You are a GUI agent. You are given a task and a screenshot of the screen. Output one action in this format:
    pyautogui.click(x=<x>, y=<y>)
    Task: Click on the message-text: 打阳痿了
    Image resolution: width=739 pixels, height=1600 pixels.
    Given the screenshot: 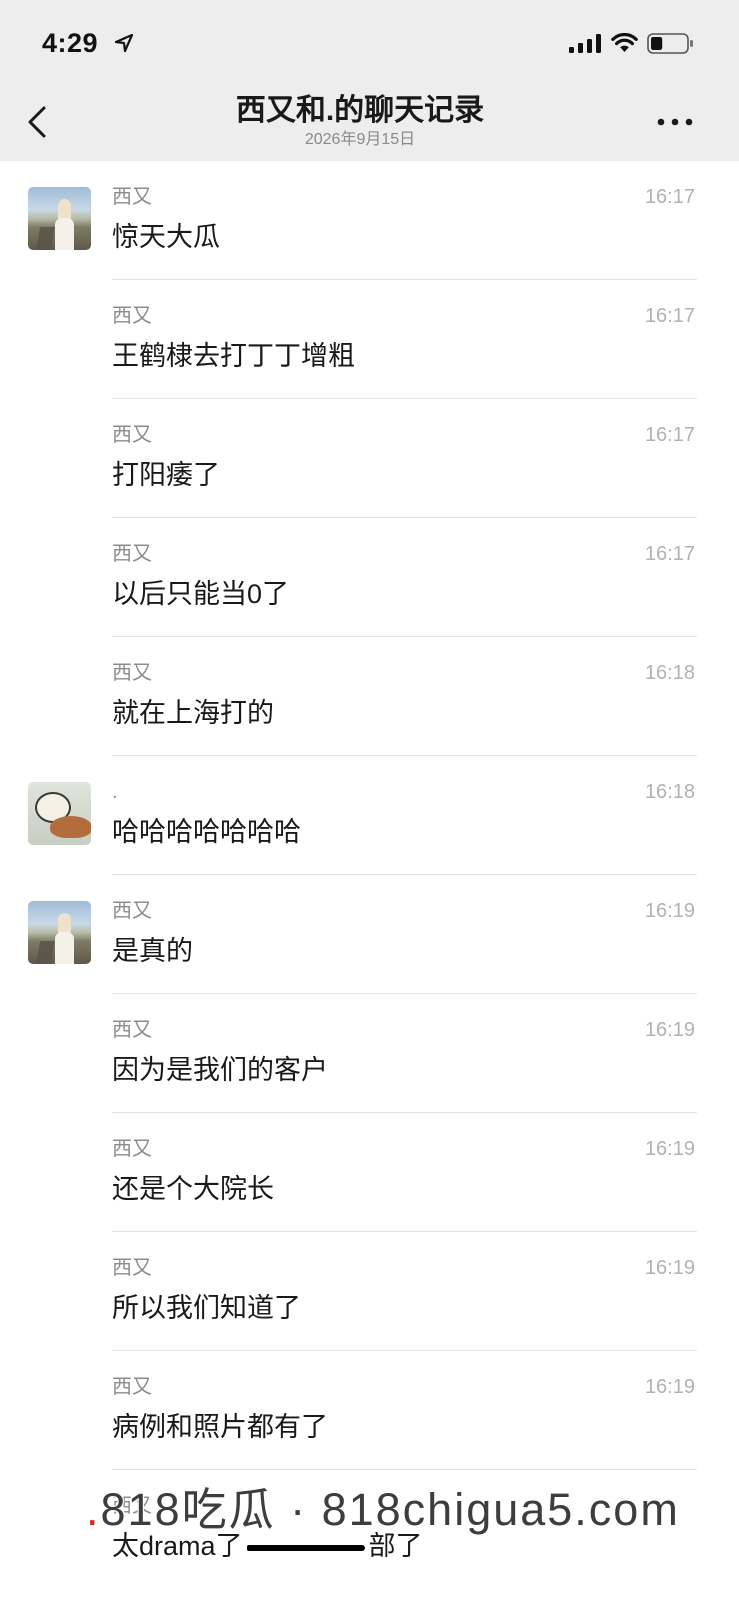 What is the action you would take?
    pyautogui.click(x=166, y=475)
    